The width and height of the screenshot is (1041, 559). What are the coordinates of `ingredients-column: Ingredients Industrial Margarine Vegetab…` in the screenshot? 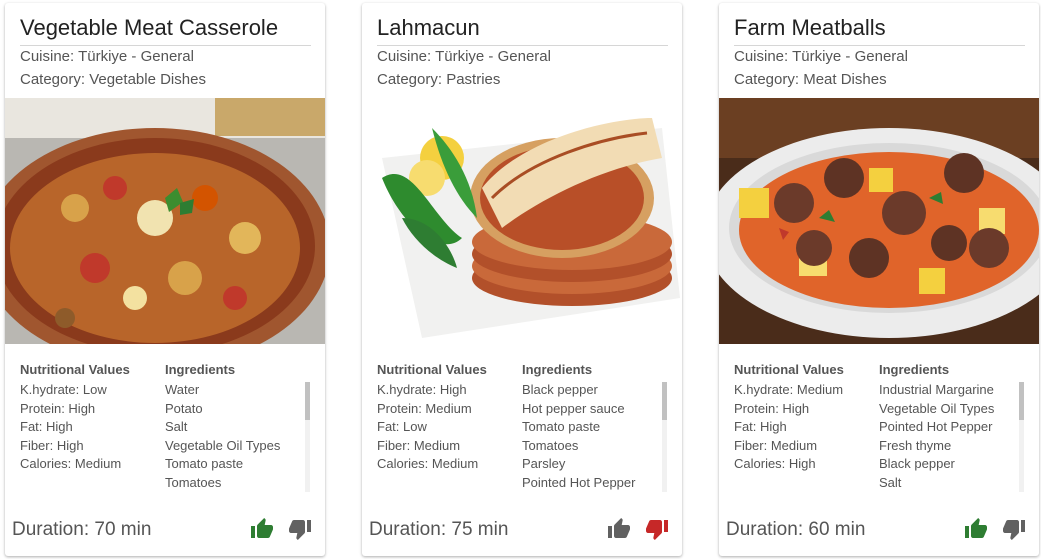 It's located at (954, 427).